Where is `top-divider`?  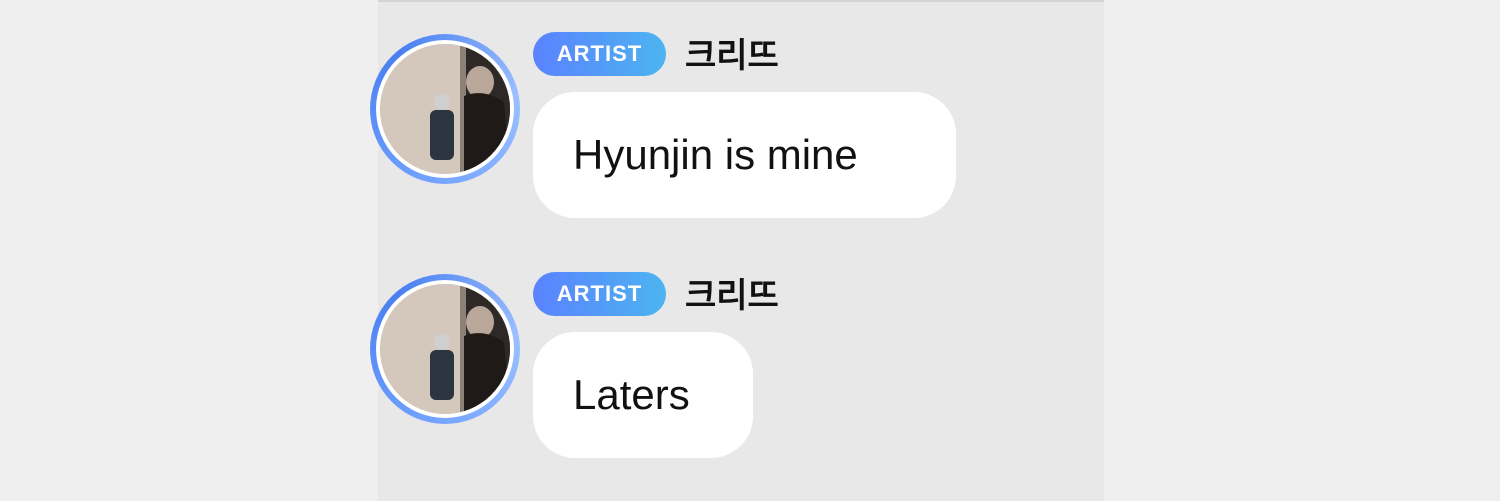
top-divider is located at coordinates (741, 1).